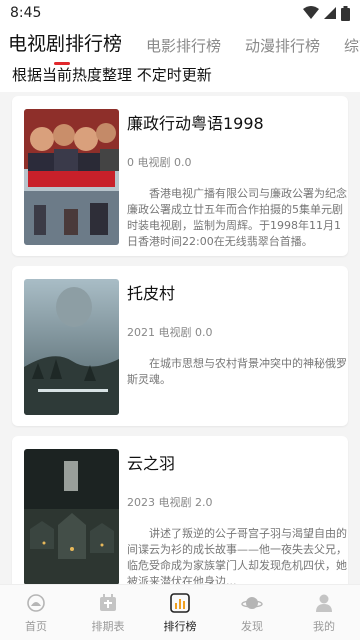 The width and height of the screenshot is (360, 640). I want to click on tab-movie-ranking: 电影排行榜, so click(183, 48).